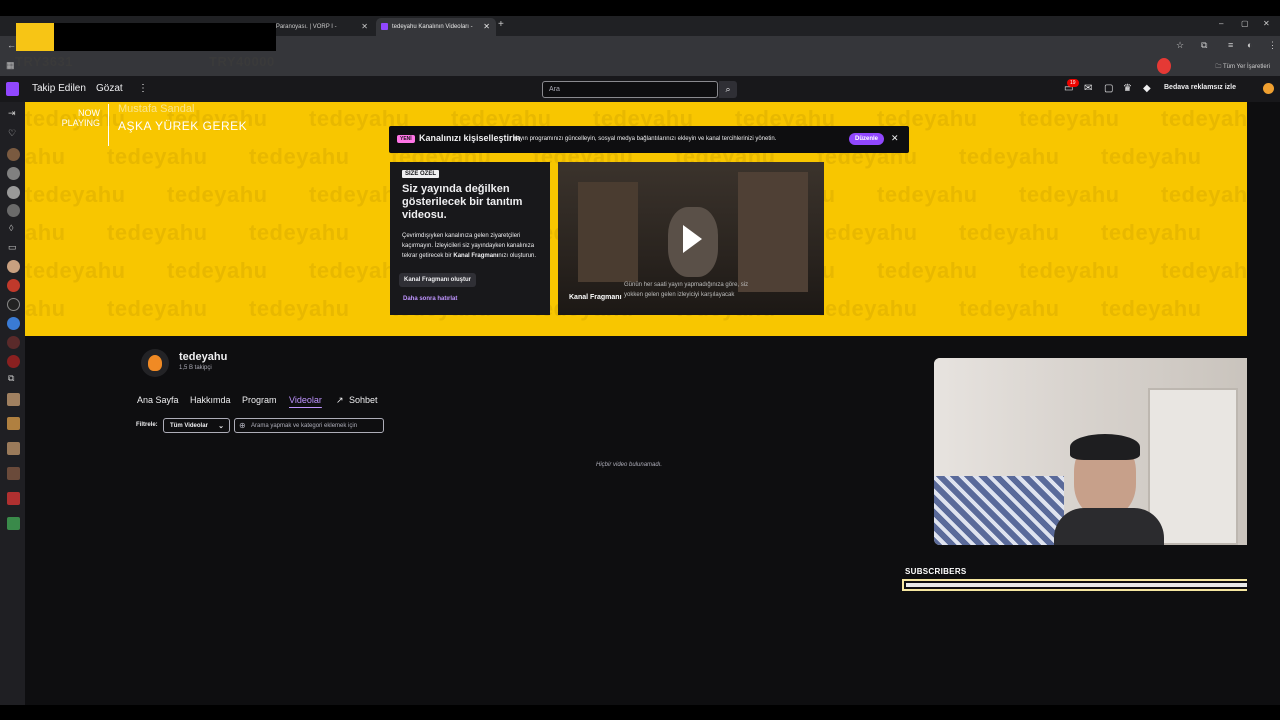 This screenshot has width=1280, height=720. I want to click on all-bookmarks-label: Tüm Yer İşaretleri, so click(1246, 67).